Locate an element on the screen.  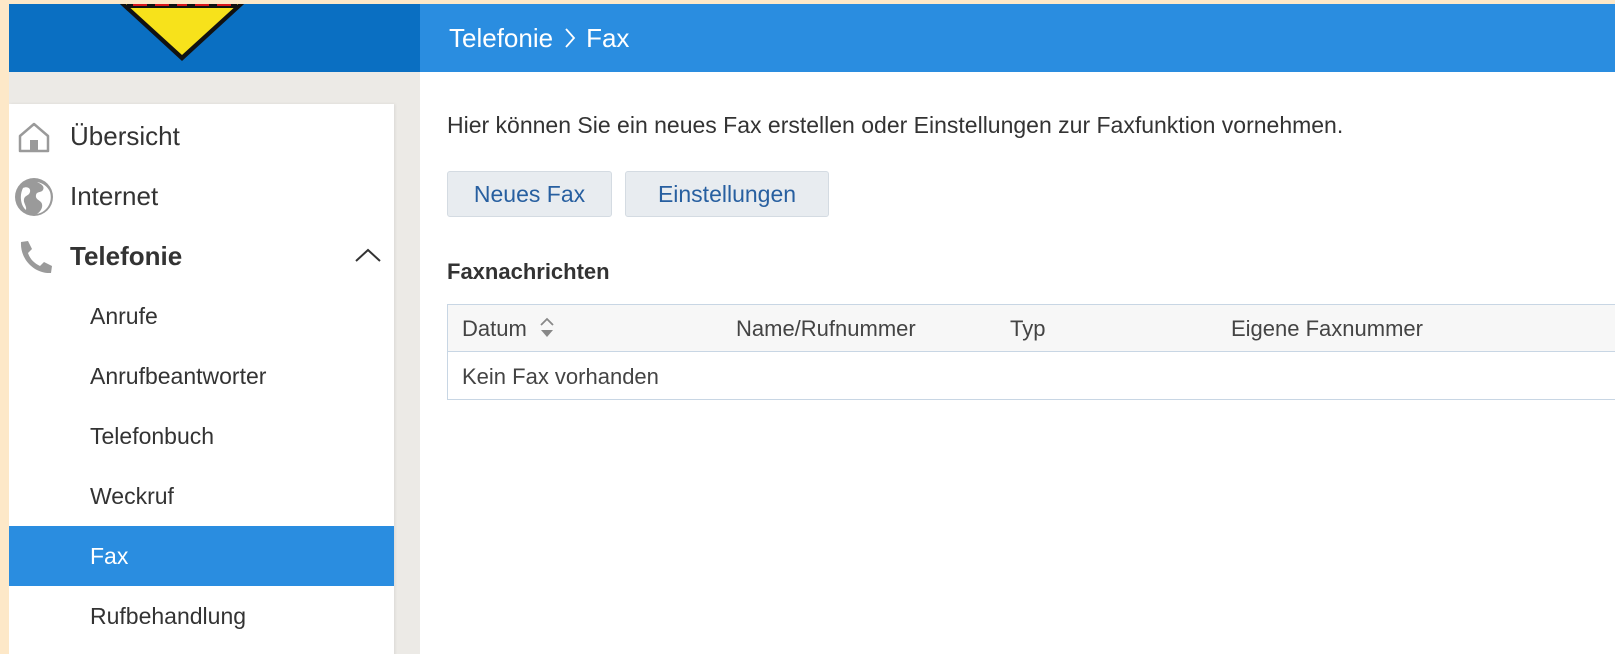
sidebar-subitem-telefonbuch: Telefonbuch is located at coordinates (201, 436).